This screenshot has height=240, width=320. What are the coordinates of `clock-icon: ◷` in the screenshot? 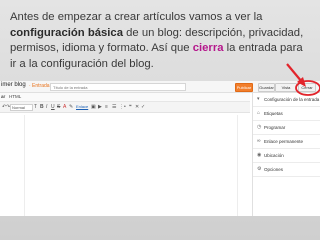 It's located at (259, 127).